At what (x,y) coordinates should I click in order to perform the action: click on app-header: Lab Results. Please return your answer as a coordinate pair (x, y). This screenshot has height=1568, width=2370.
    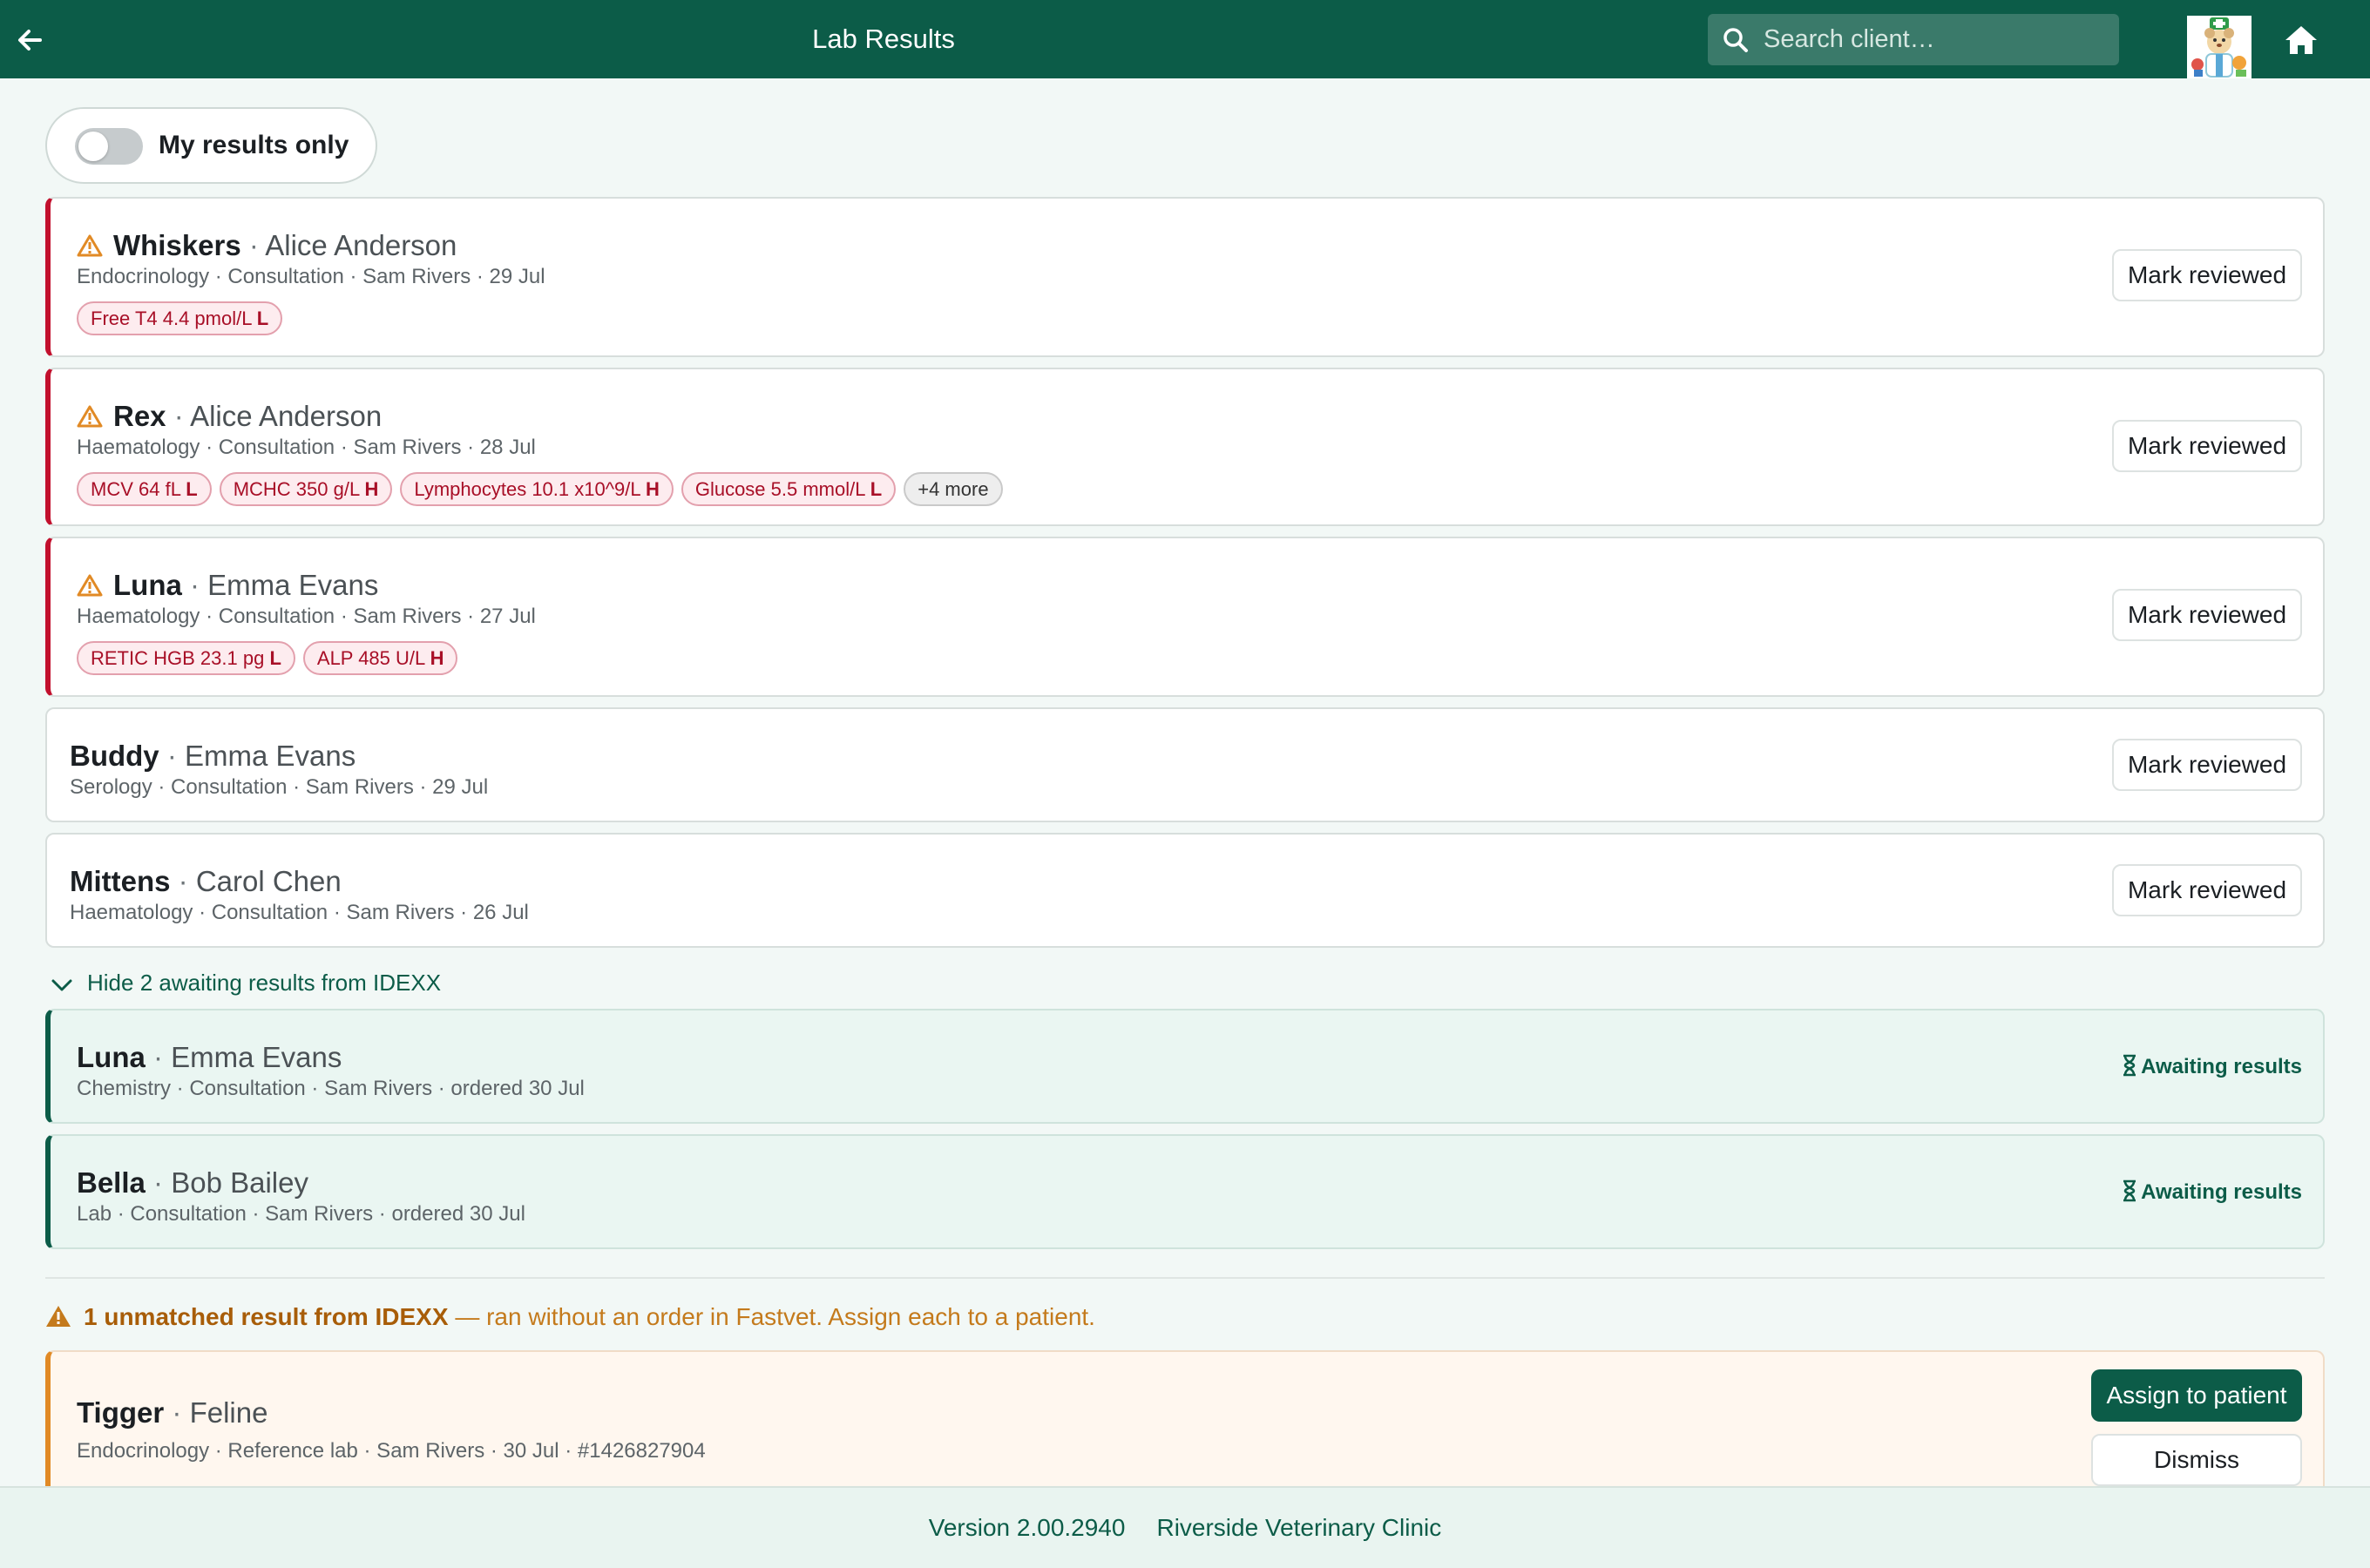
    Looking at the image, I should click on (1185, 39).